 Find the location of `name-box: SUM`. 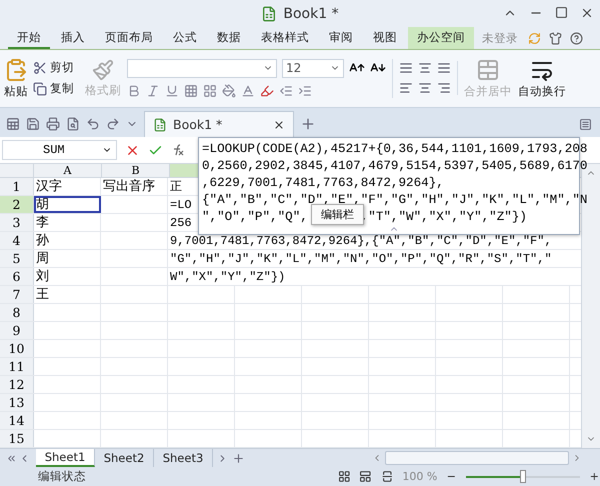

name-box: SUM is located at coordinates (59, 150).